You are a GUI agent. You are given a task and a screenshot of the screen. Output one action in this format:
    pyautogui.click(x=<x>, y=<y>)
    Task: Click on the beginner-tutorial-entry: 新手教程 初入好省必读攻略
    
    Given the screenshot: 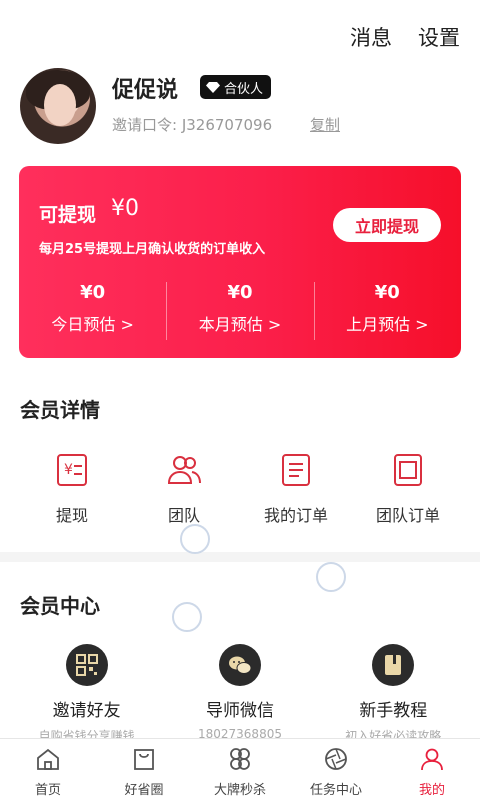 What is the action you would take?
    pyautogui.click(x=393, y=694)
    